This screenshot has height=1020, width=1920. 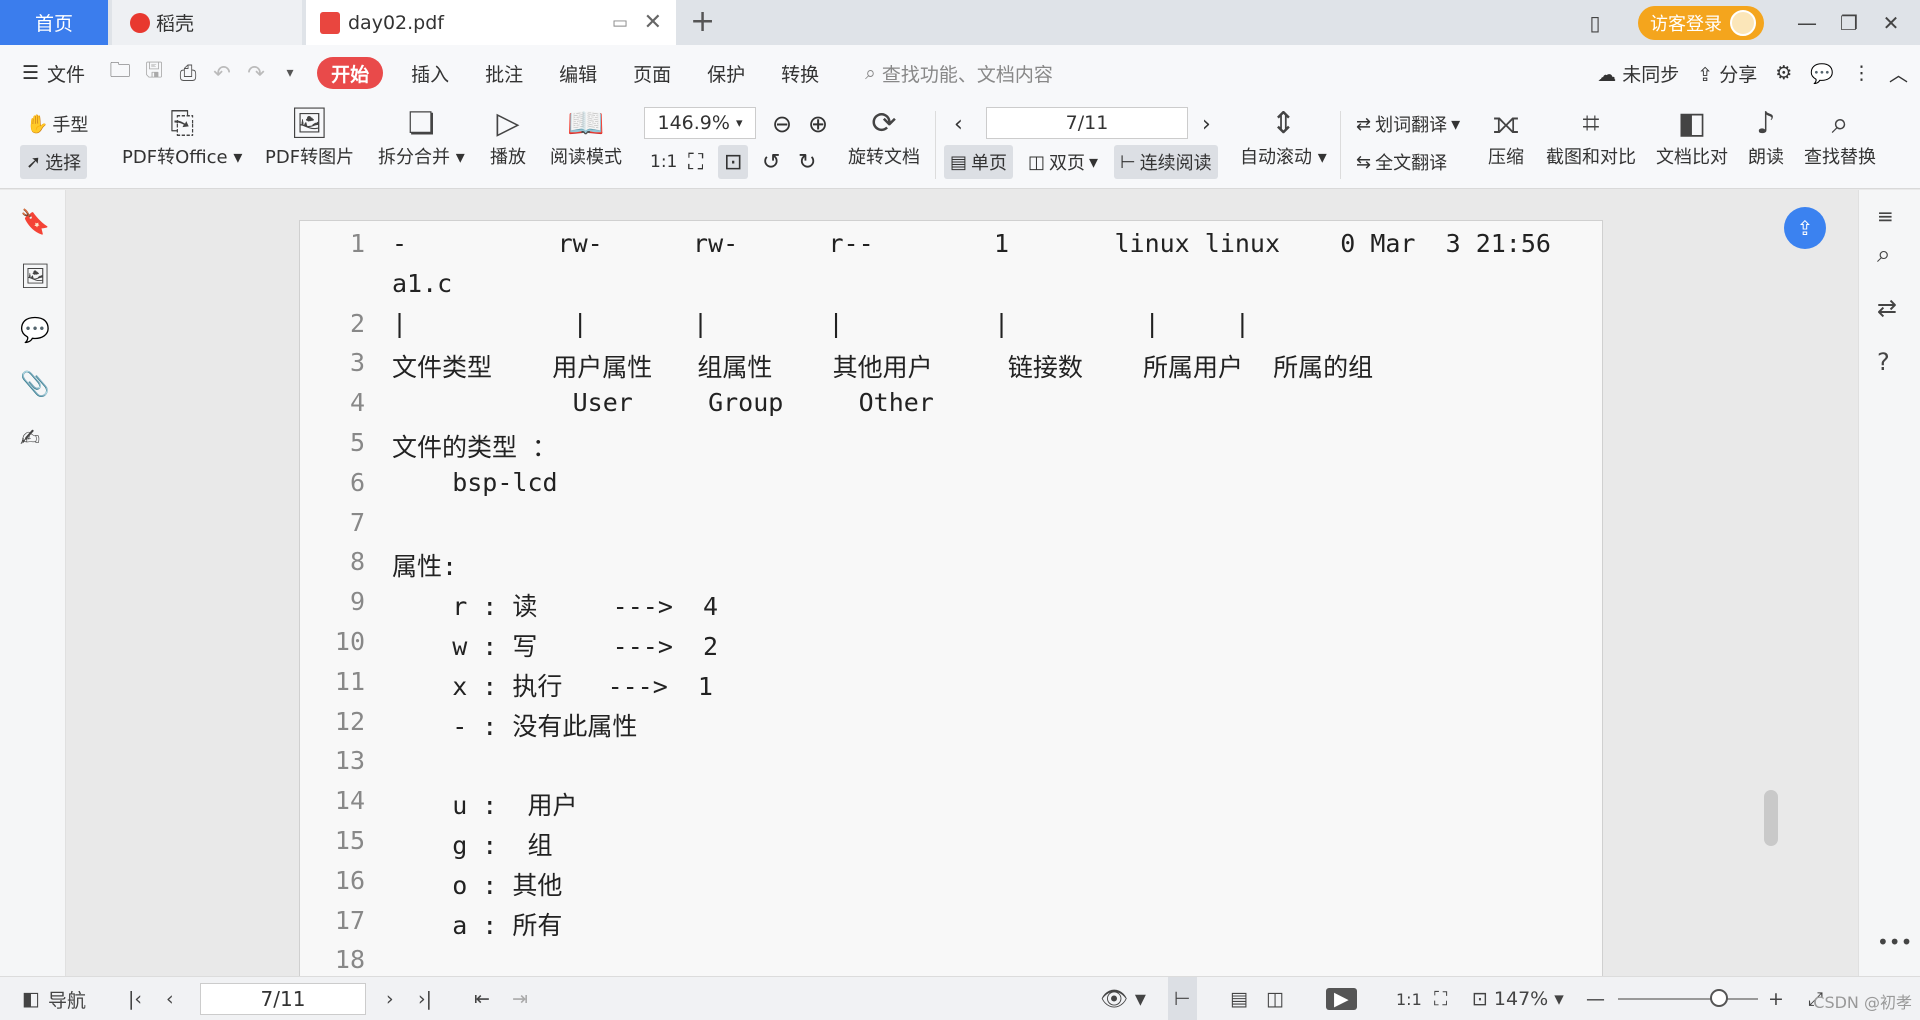 What do you see at coordinates (958, 124) in the screenshot?
I see `previous-page-icon: ‹` at bounding box center [958, 124].